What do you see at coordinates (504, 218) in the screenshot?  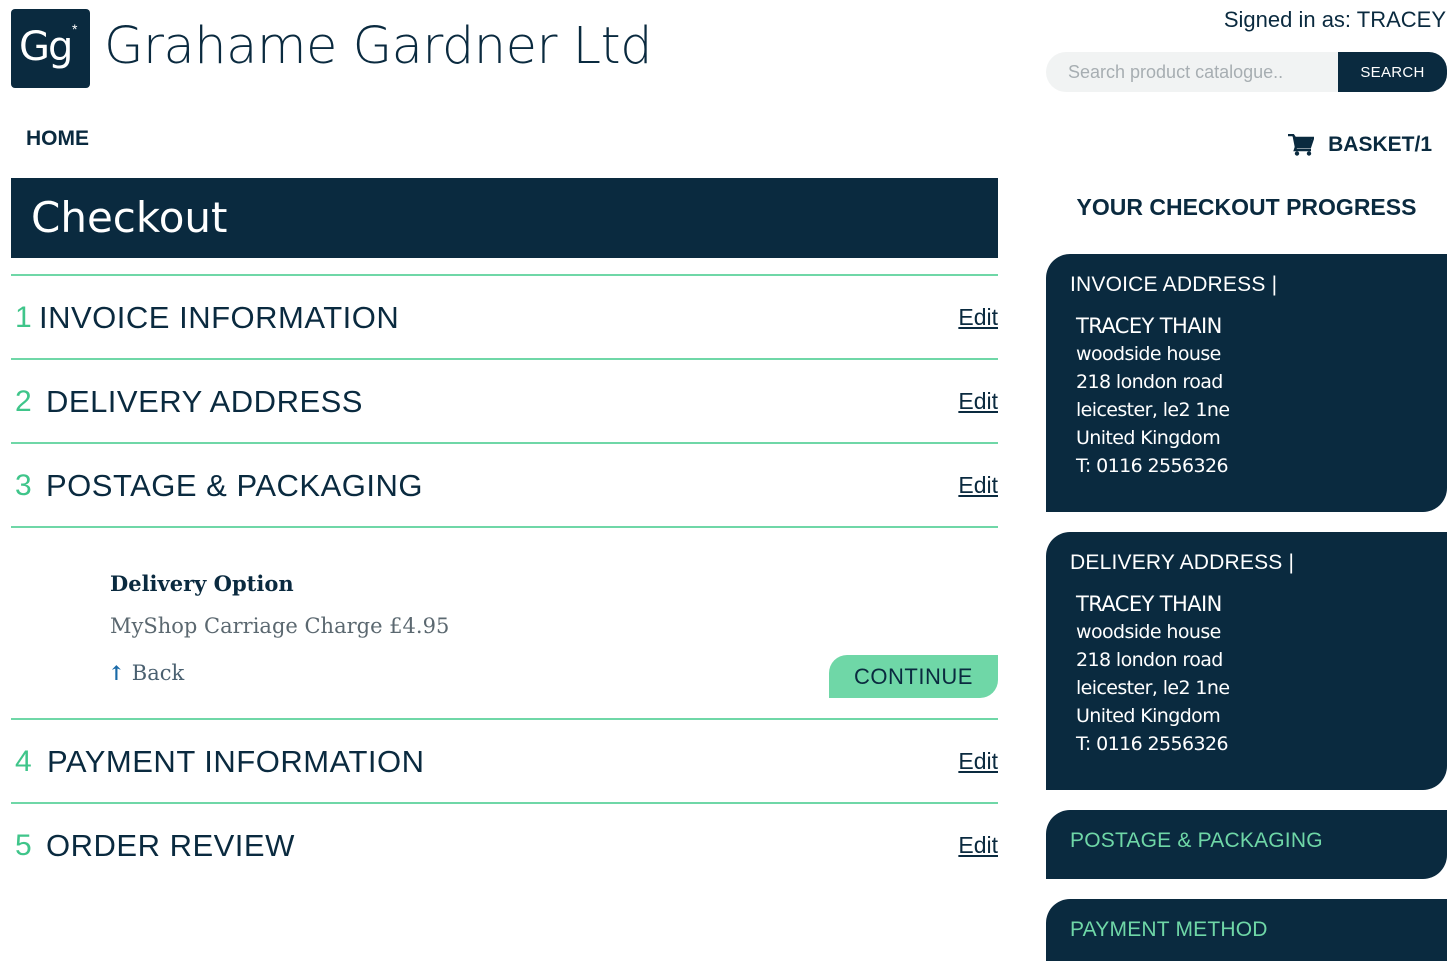 I see `checkout-header: Checkout` at bounding box center [504, 218].